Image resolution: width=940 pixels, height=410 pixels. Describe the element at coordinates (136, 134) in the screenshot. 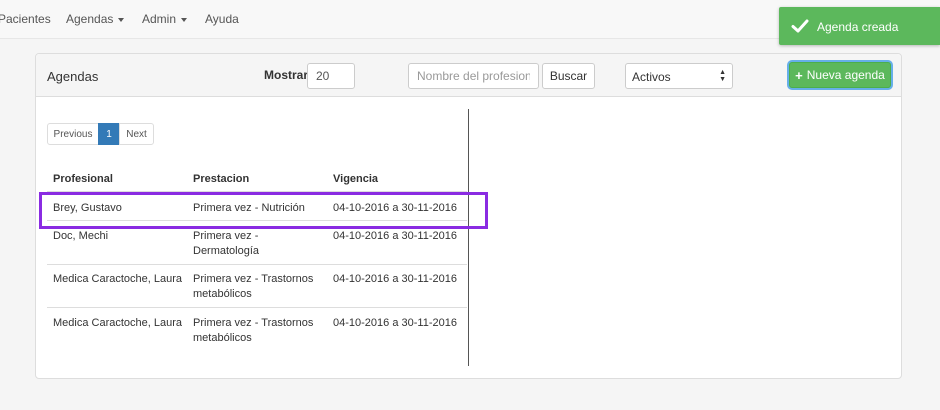

I see `pagination-next: Next` at that location.